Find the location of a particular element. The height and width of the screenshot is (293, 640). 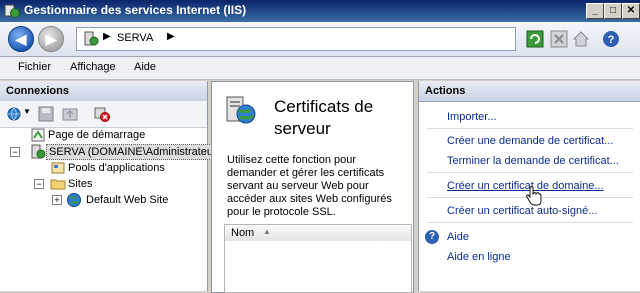

sites-folder-icon is located at coordinates (58, 184).